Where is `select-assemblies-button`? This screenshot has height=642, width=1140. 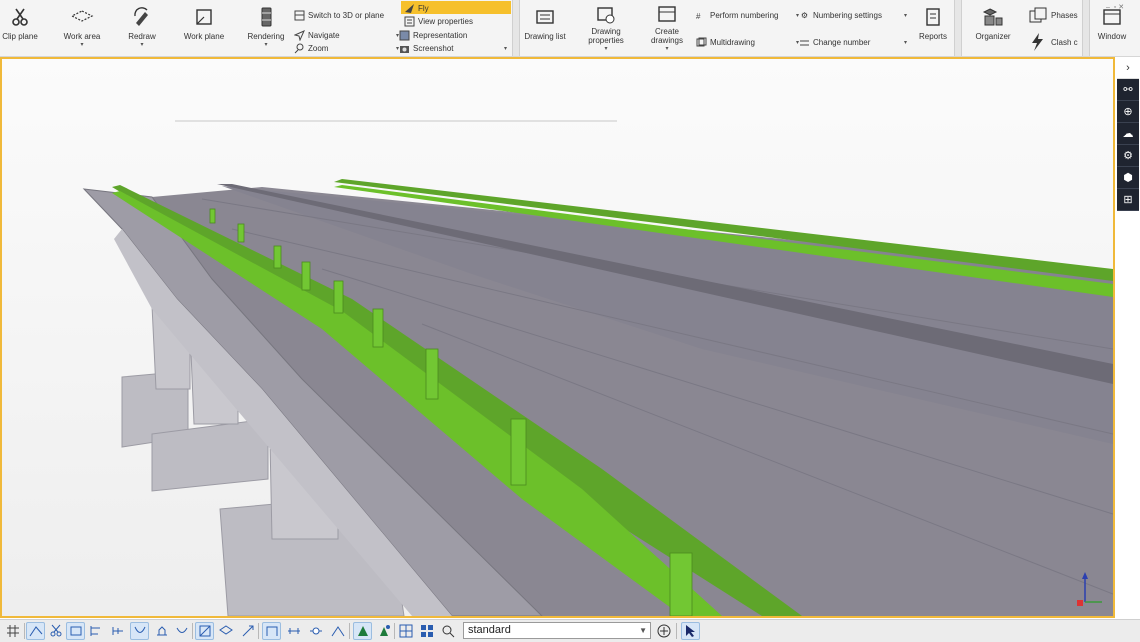 select-assemblies-button is located at coordinates (426, 631).